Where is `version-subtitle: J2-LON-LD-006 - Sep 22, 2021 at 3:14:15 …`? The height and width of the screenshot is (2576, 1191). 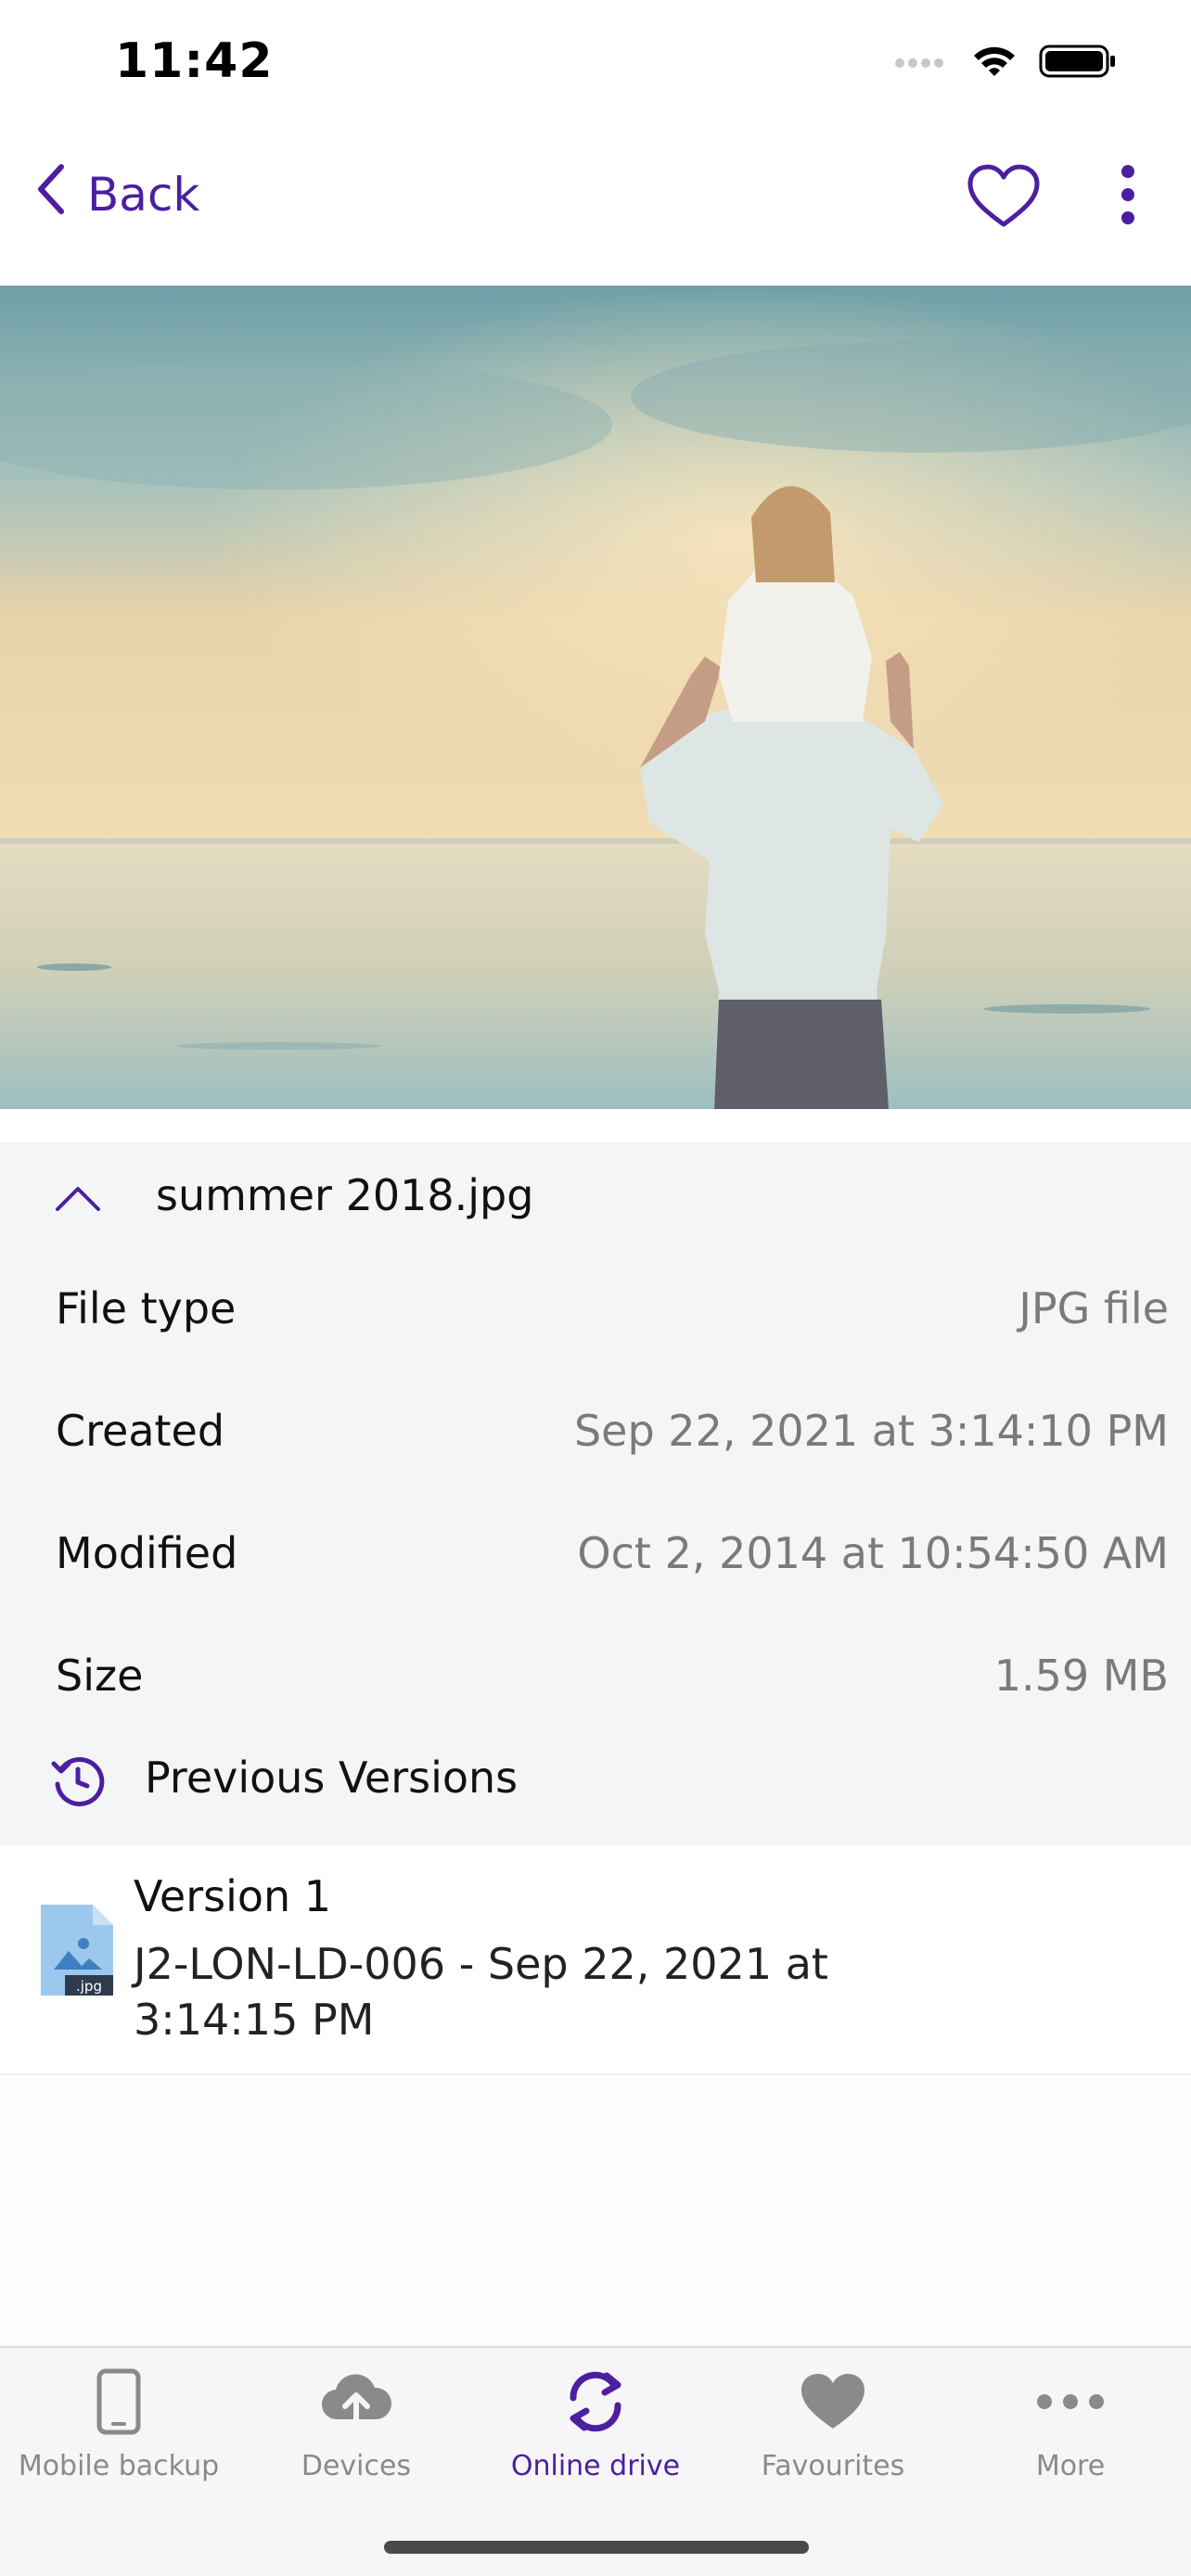
version-subtitle: J2-LON-LD-006 - Sep 22, 2021 at 3:14:15 … is located at coordinates (481, 1992).